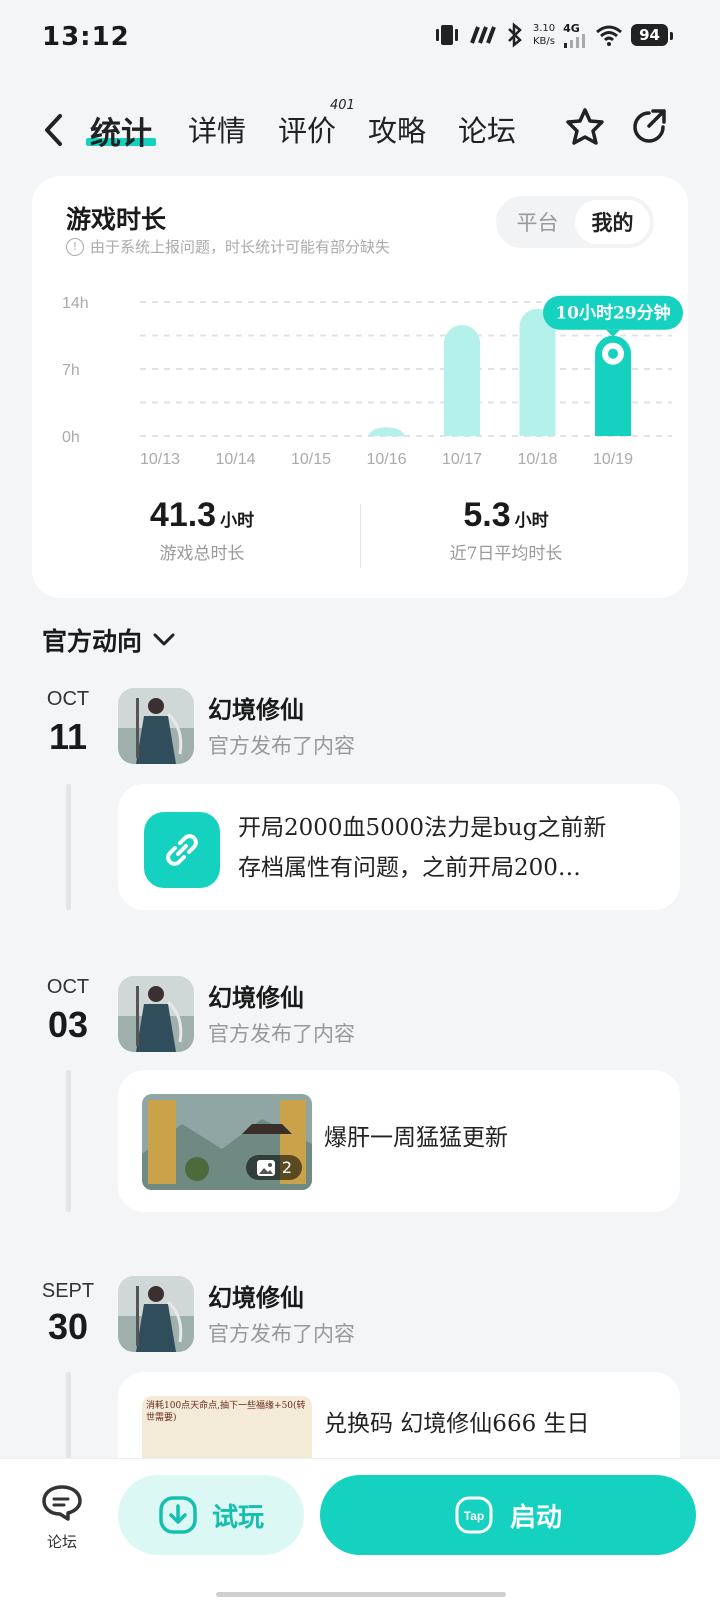  Describe the element at coordinates (240, 247) in the screenshot. I see `card-note-text: 由于系统上报问题，时长统计可能有部分缺失` at that location.